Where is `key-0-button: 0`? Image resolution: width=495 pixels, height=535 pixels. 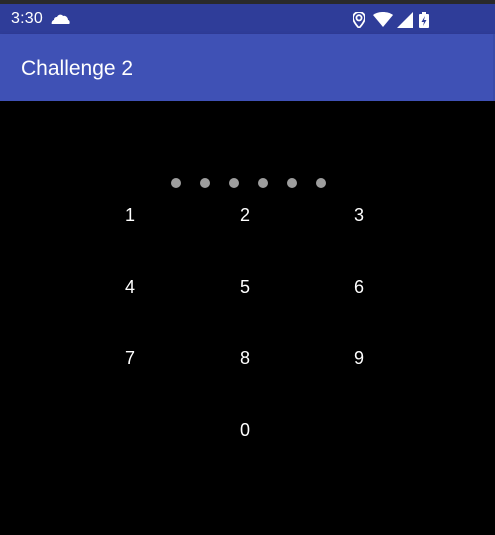
key-0-button: 0 is located at coordinates (245, 430).